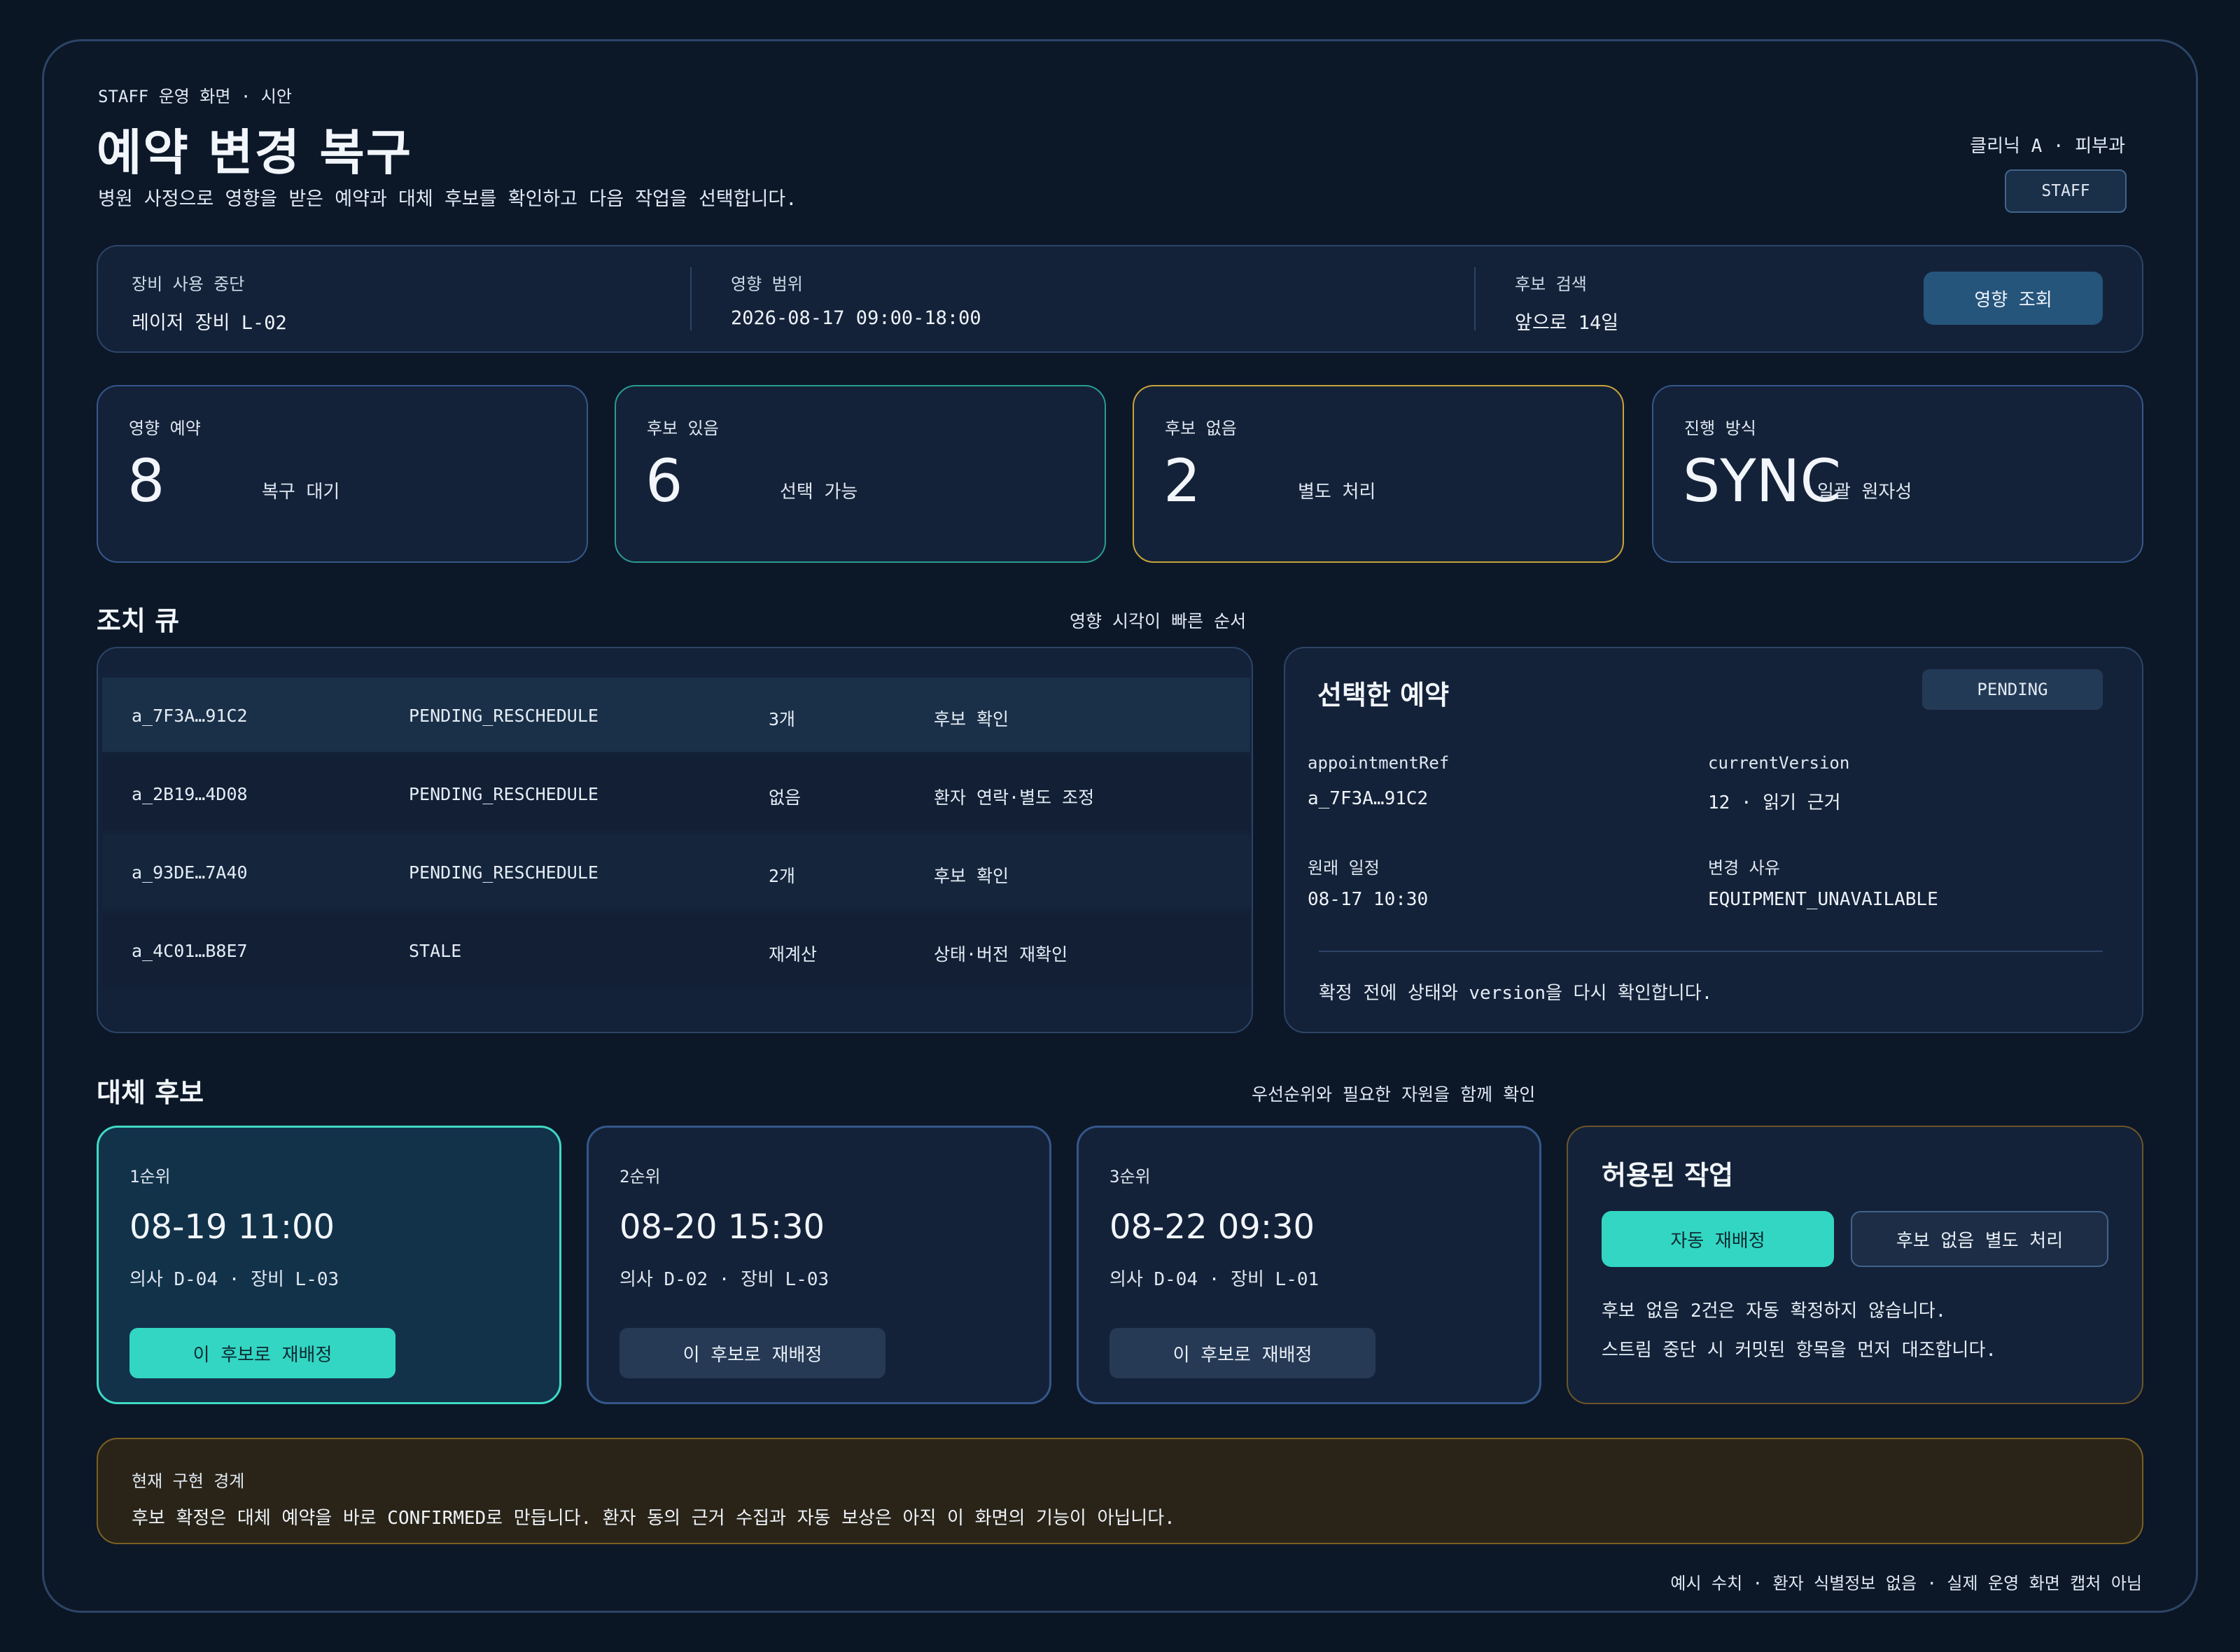 The width and height of the screenshot is (2240, 1652). I want to click on role-badge: STAFF, so click(2066, 191).